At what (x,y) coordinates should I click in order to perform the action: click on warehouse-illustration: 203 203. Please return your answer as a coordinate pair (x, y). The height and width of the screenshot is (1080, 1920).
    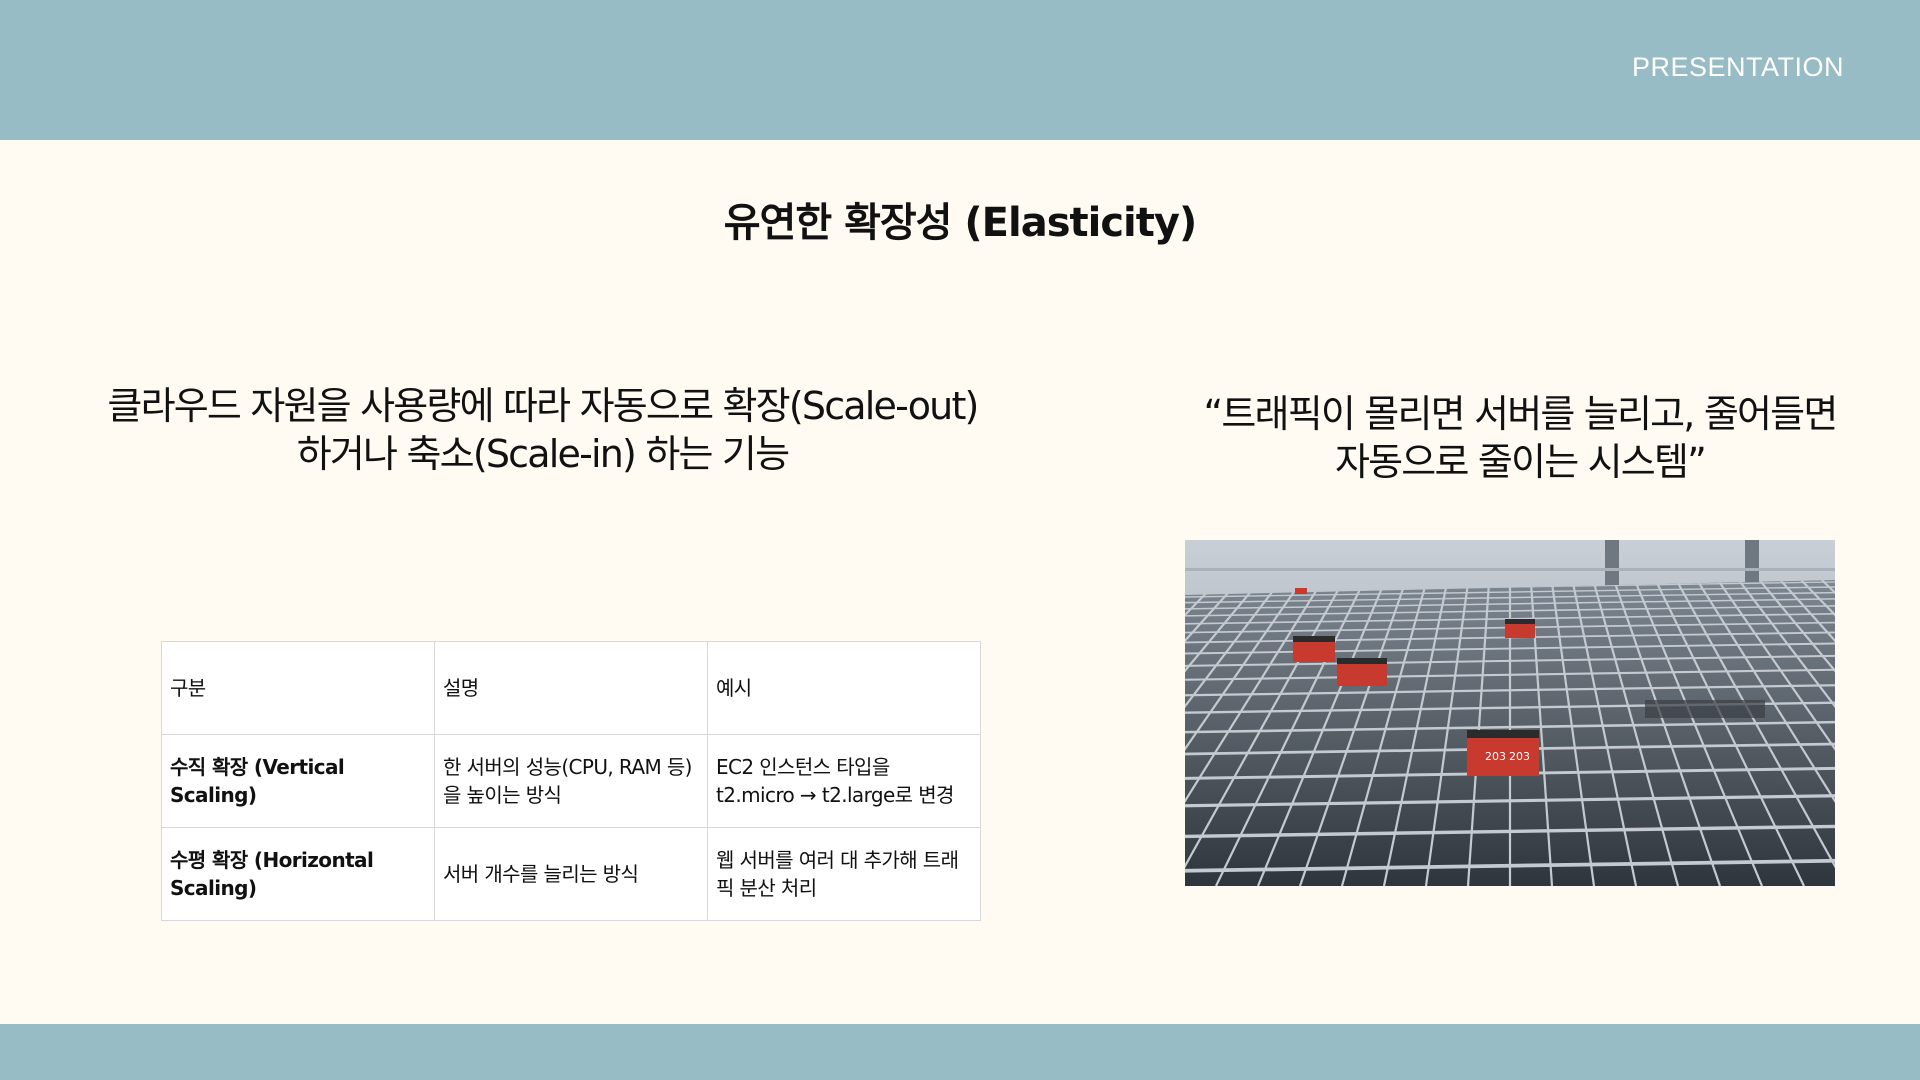
    Looking at the image, I should click on (1510, 713).